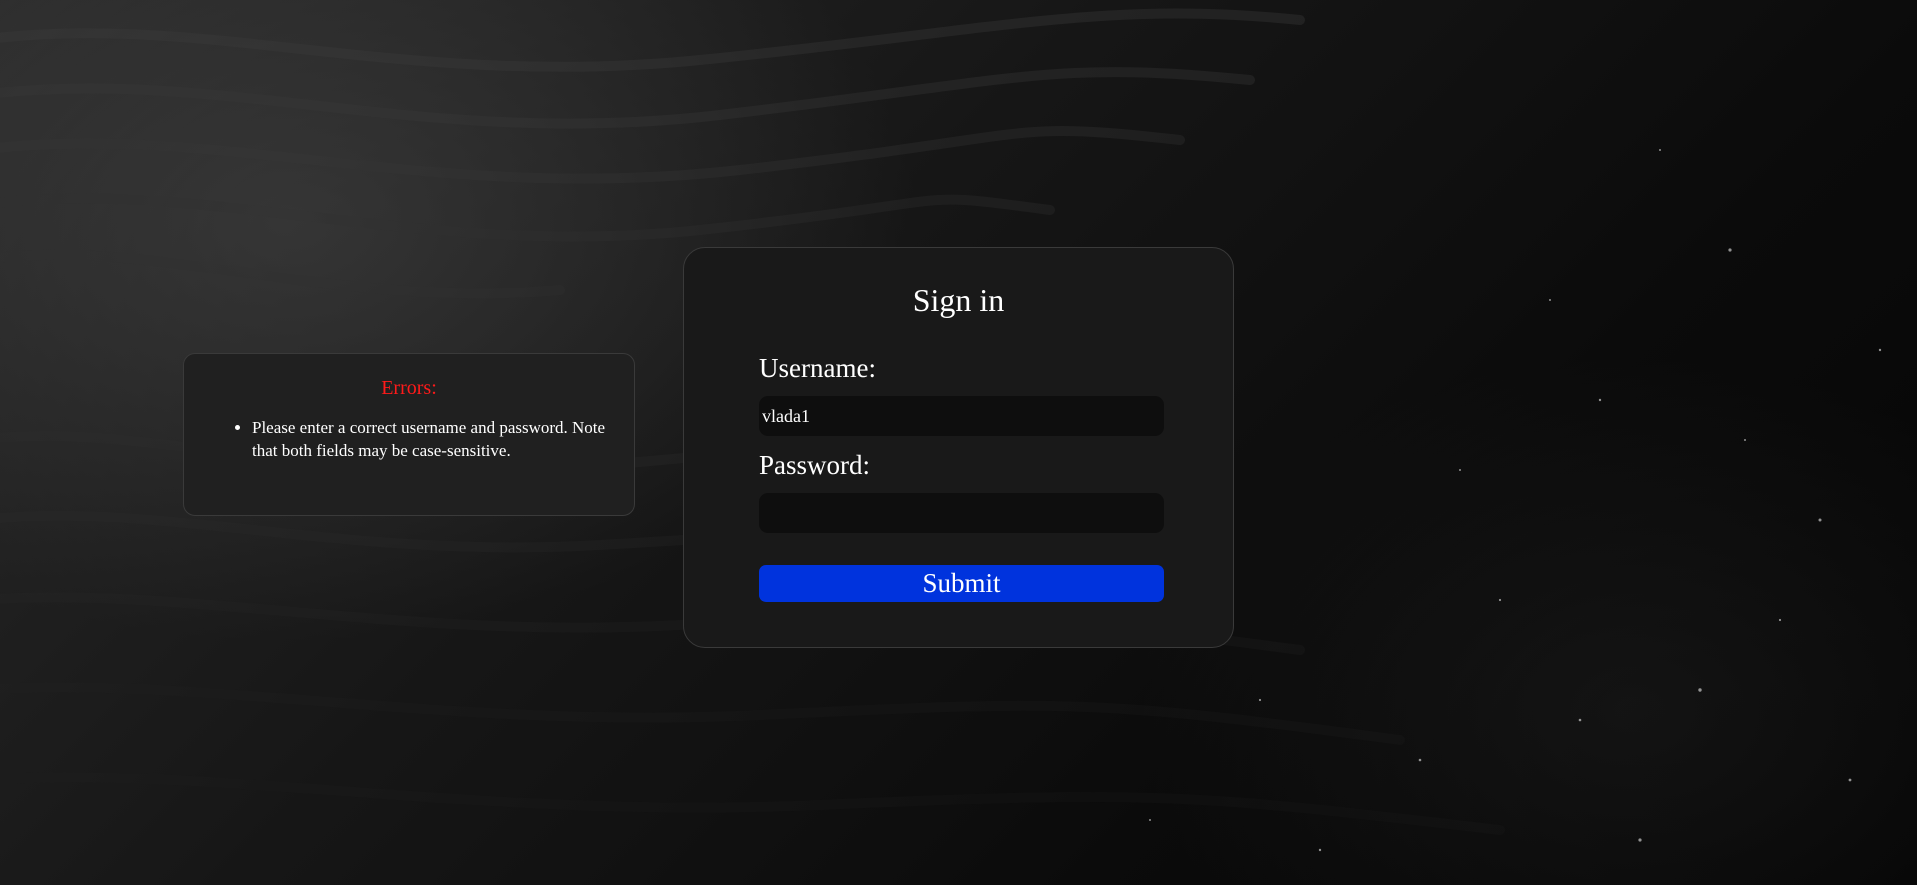 Image resolution: width=1917 pixels, height=885 pixels. I want to click on signin-title: Sign in, so click(958, 300).